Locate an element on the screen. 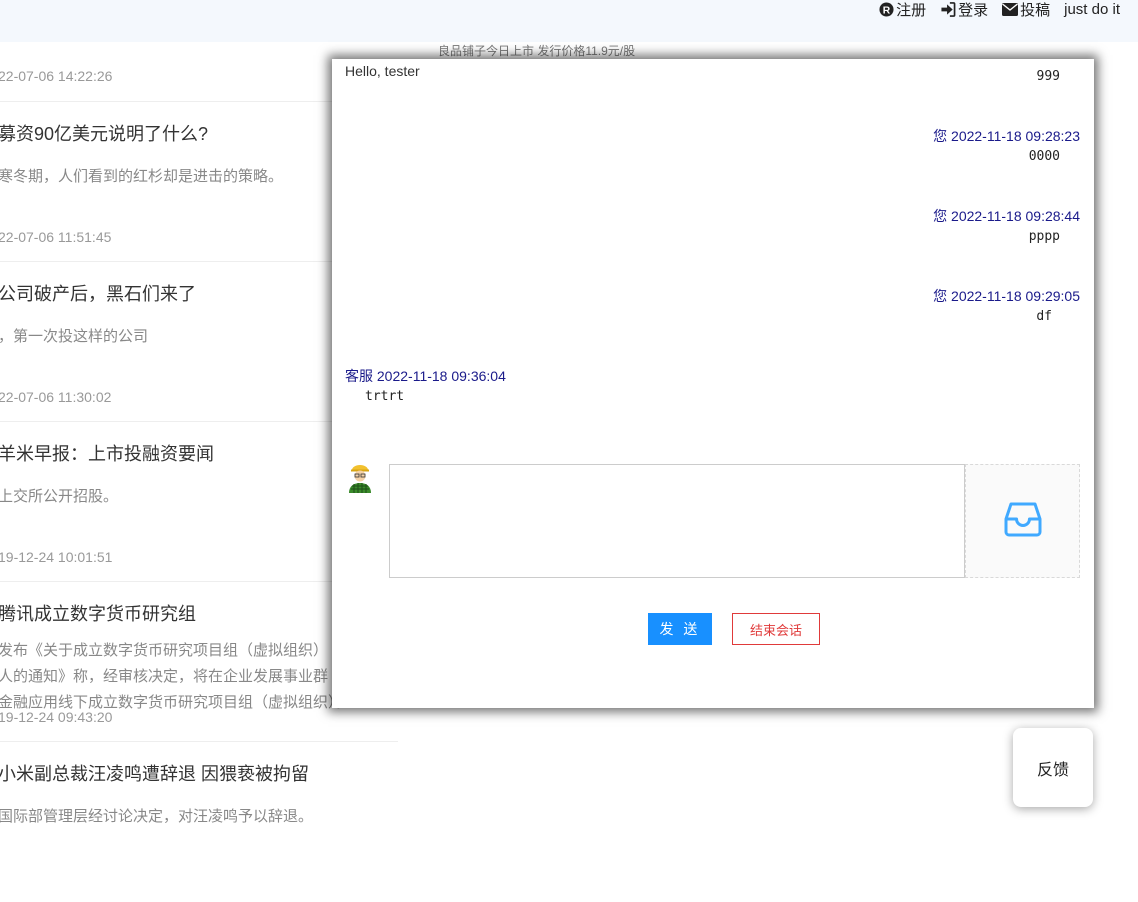 The height and width of the screenshot is (902, 1138). article-summary: 寒冬期，人们看到的红杉却是进击的策略。 is located at coordinates (142, 176).